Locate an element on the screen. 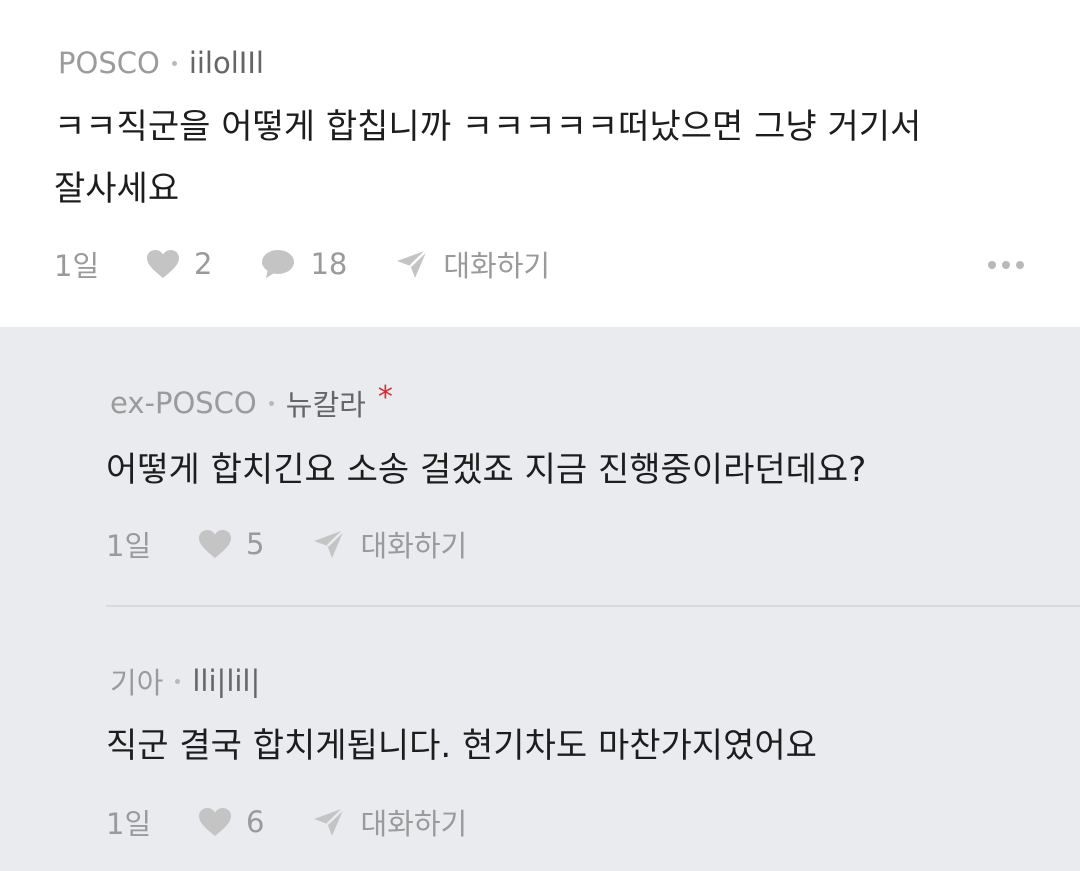 Image resolution: width=1080 pixels, height=871 pixels. reply-divider is located at coordinates (593, 606).